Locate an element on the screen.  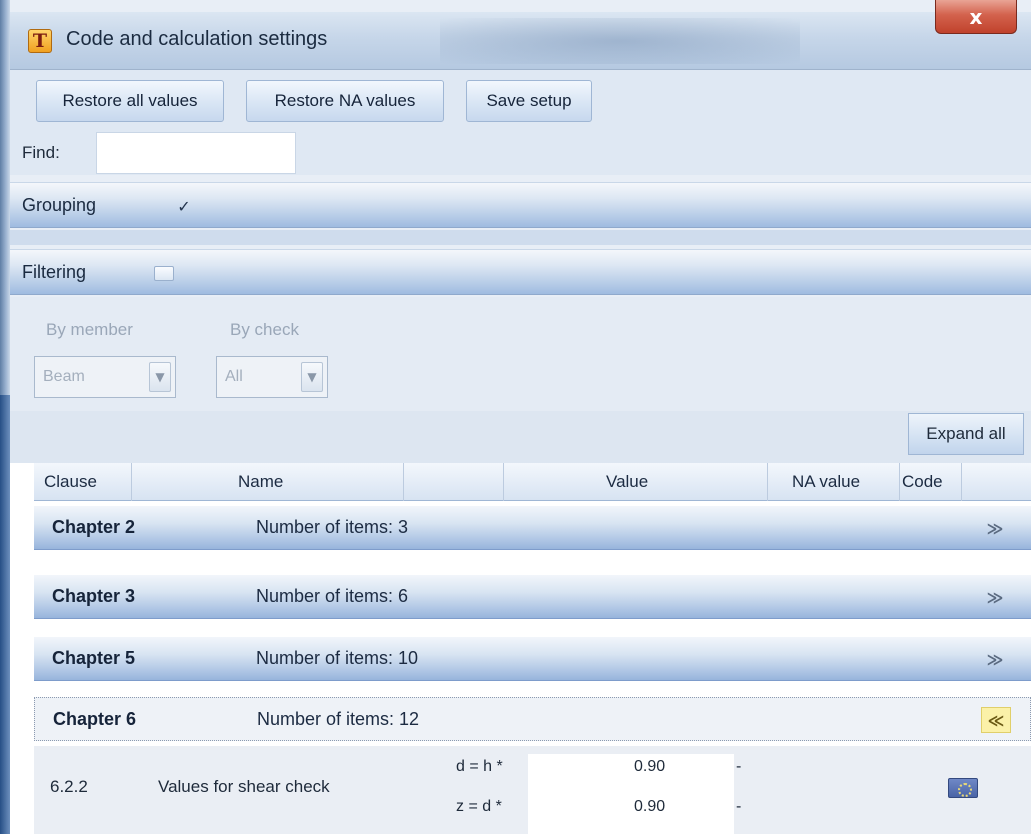
chapter-name: Chapter 6 is located at coordinates (95, 719).